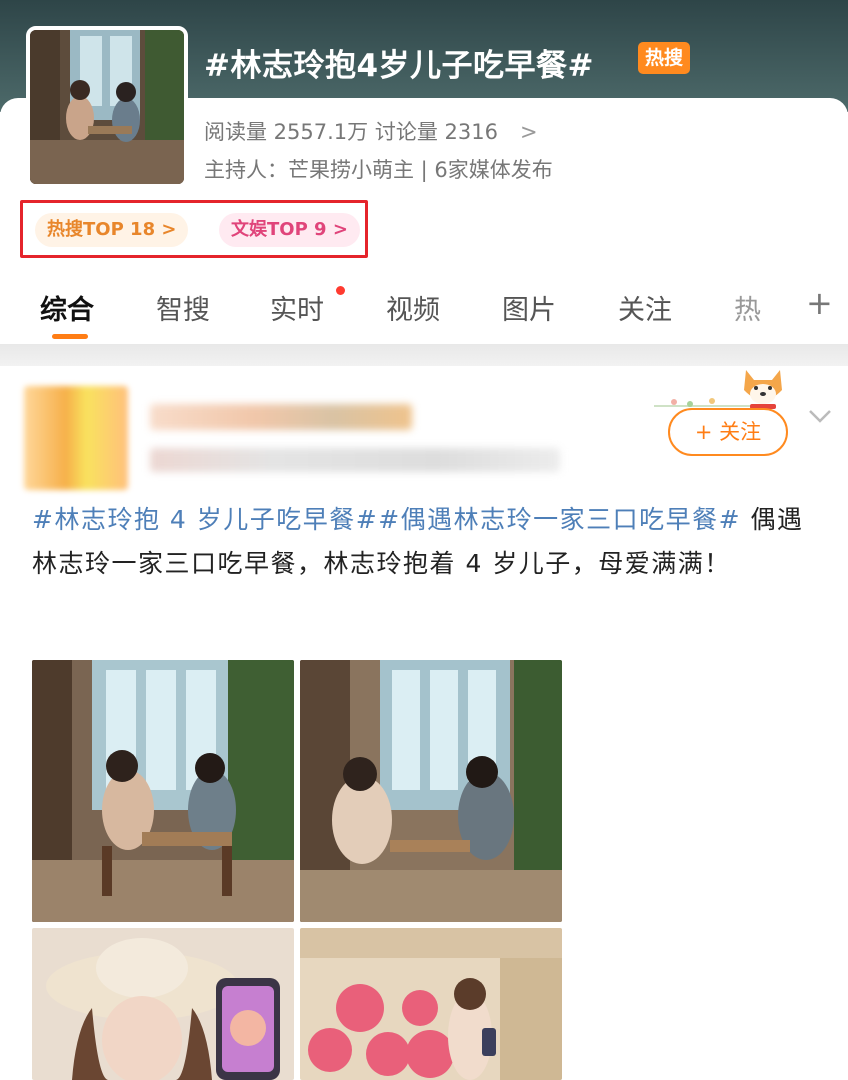  I want to click on hot-search-badge: 热搜, so click(664, 58).